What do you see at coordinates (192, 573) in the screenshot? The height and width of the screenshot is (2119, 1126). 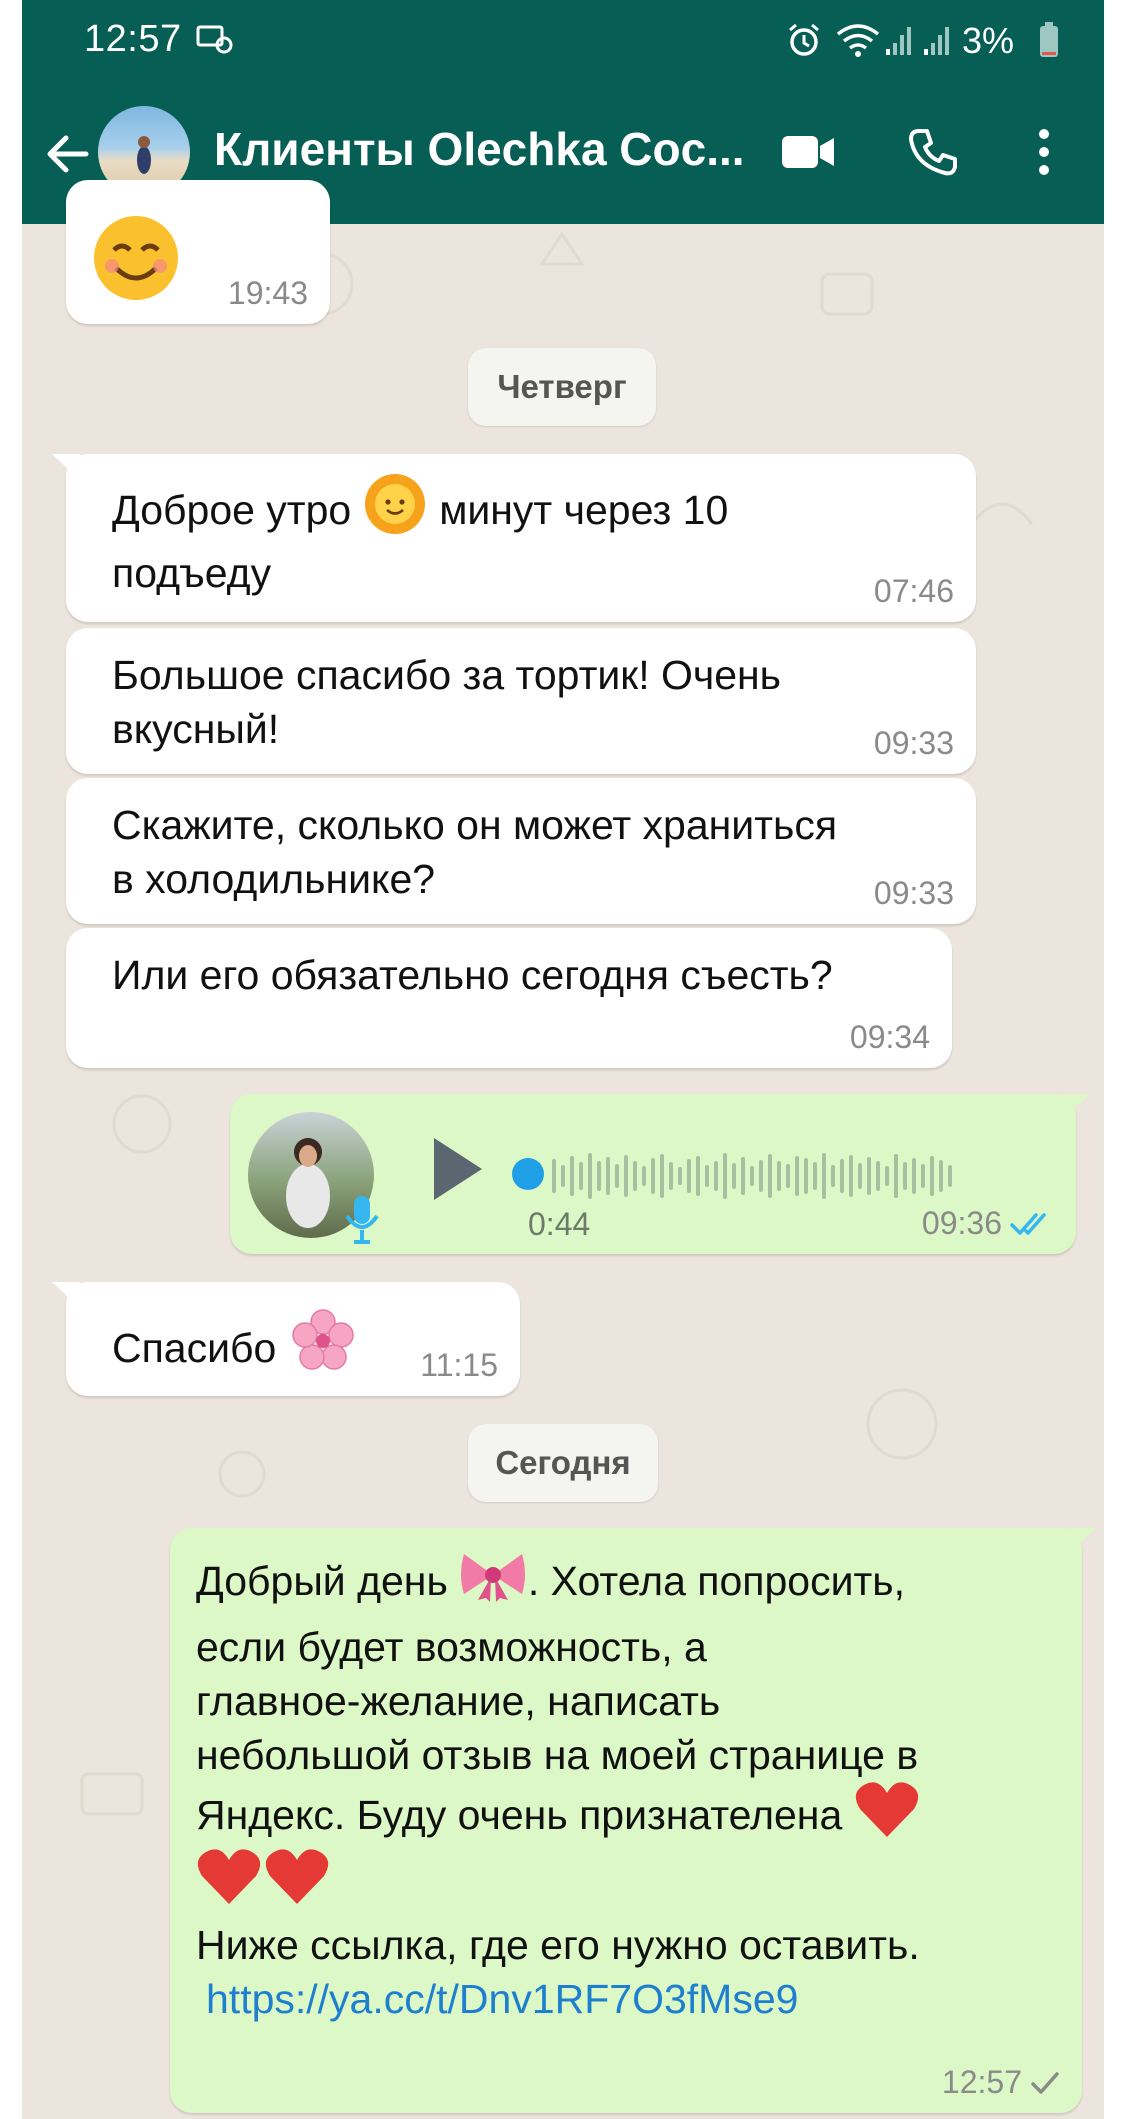 I see `message-text: подъеду` at bounding box center [192, 573].